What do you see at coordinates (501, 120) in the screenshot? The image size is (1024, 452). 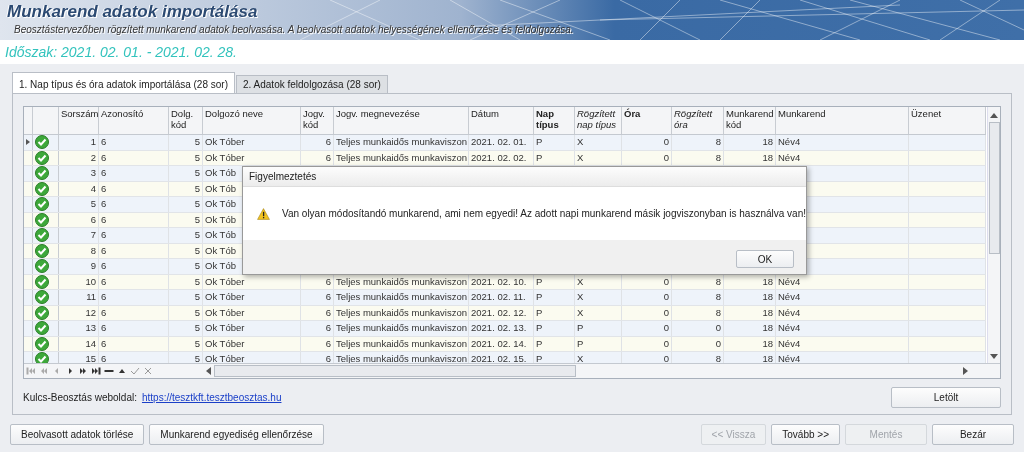 I see `column-header: Dátum` at bounding box center [501, 120].